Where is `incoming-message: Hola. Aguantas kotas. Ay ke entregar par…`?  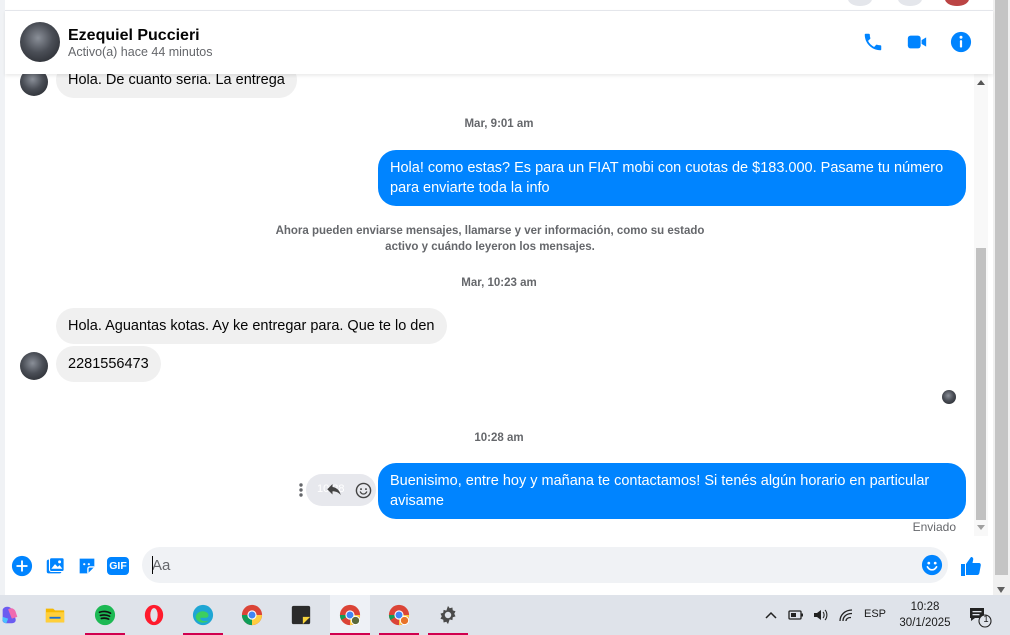 incoming-message: Hola. Aguantas kotas. Ay ke entregar par… is located at coordinates (251, 326).